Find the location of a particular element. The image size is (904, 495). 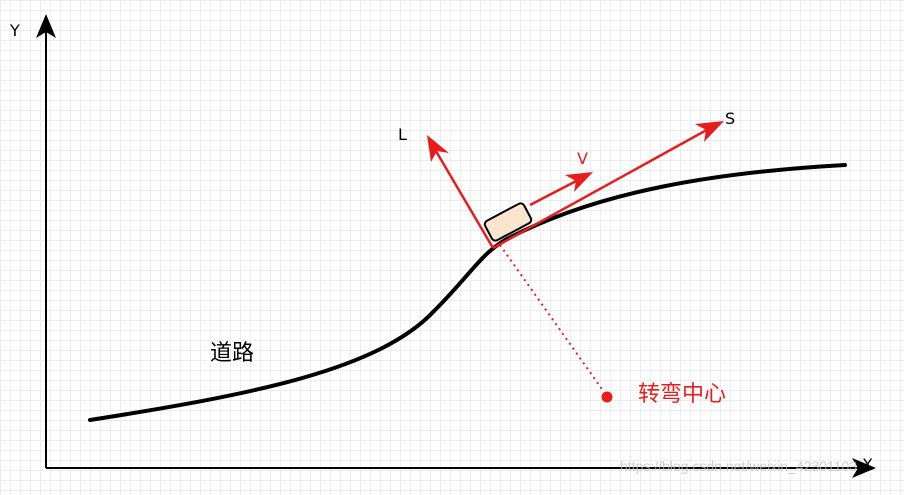

car-body is located at coordinates (508, 222).